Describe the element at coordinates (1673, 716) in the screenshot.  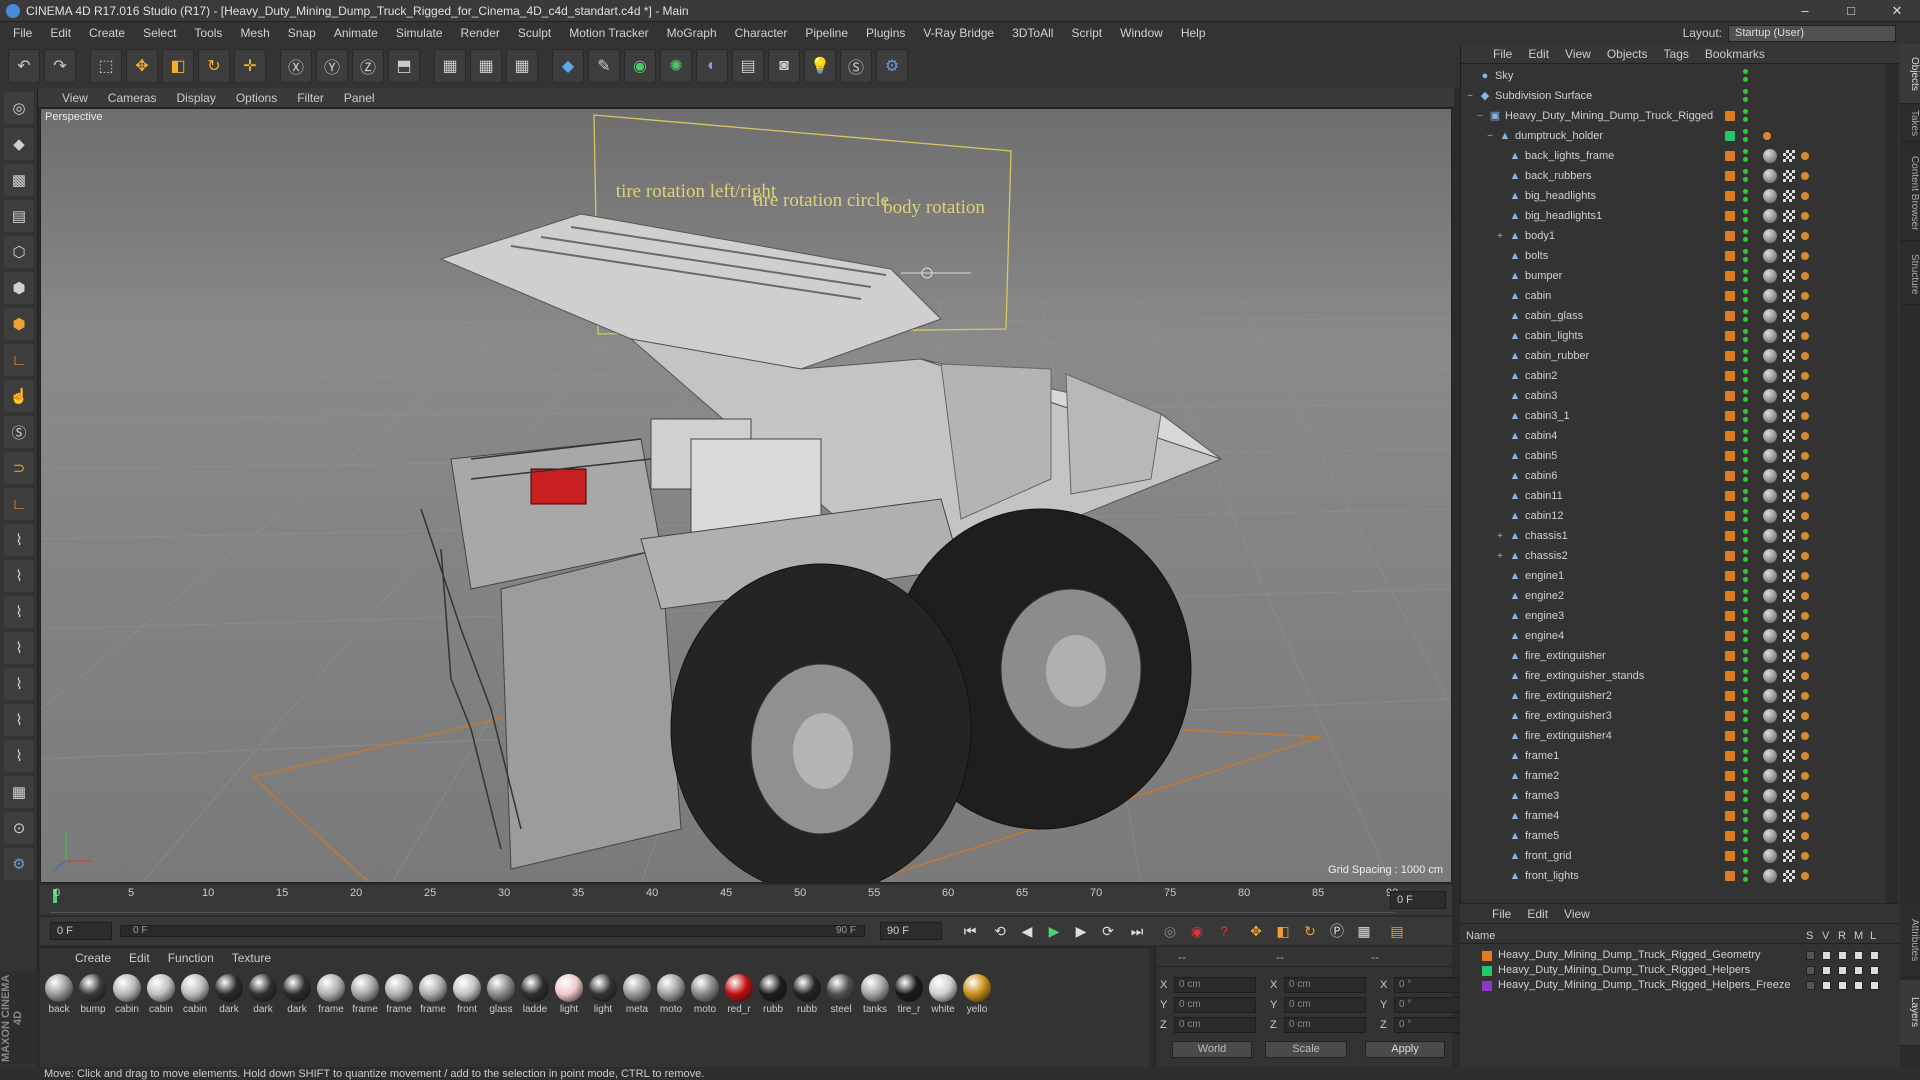
I see `object-row: ▲ fire_extinguisher3` at that location.